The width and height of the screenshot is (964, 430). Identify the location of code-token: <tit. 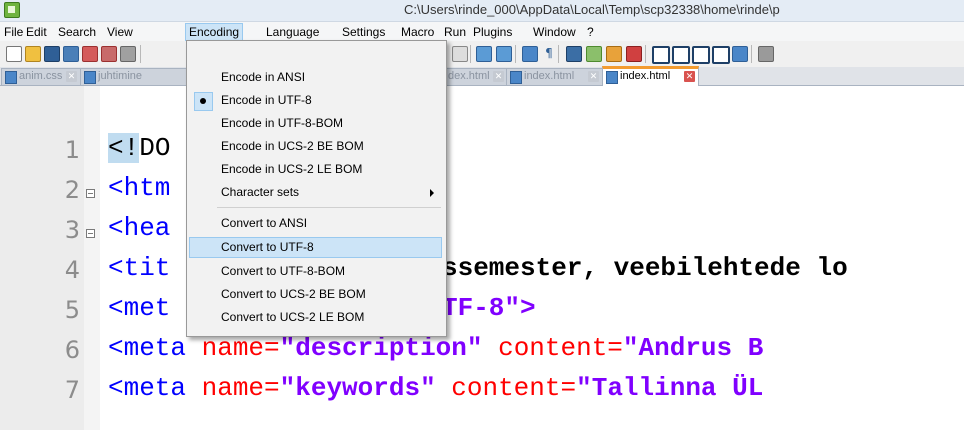
(139, 268).